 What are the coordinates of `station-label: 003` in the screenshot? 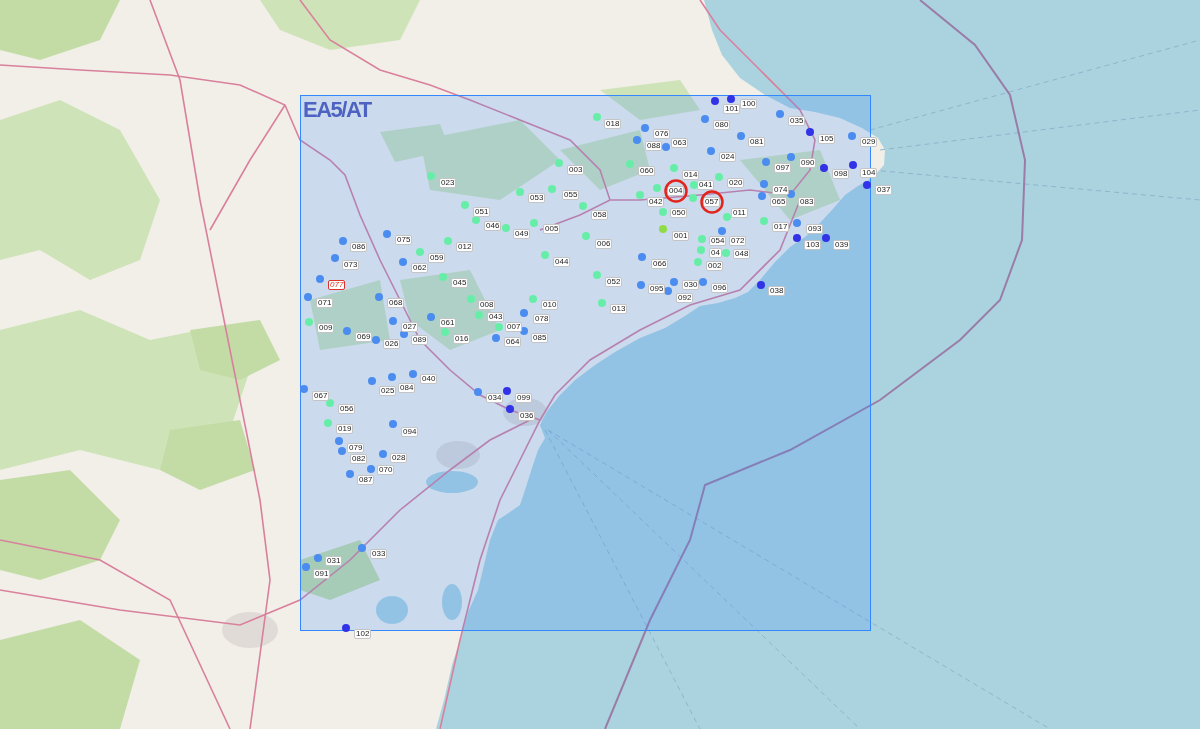 It's located at (576, 170).